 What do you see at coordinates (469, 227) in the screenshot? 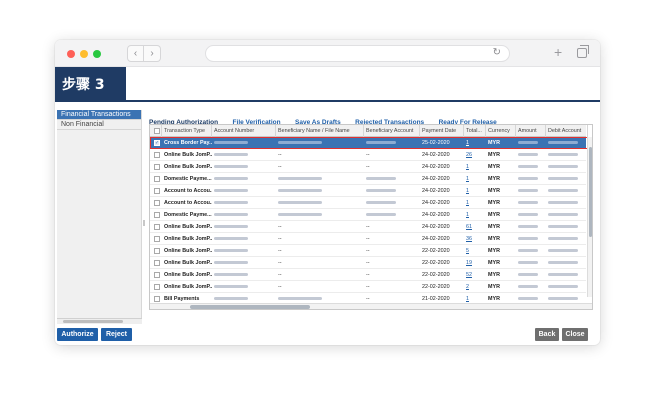
I see `total-count-link: 61` at bounding box center [469, 227].